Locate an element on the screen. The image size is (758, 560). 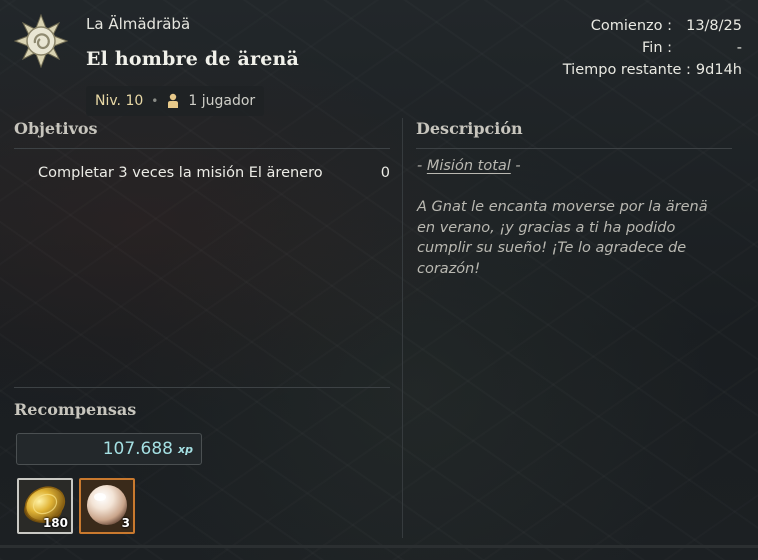
objective-text: Completar 3 veces la misión El ärenero is located at coordinates (180, 173).